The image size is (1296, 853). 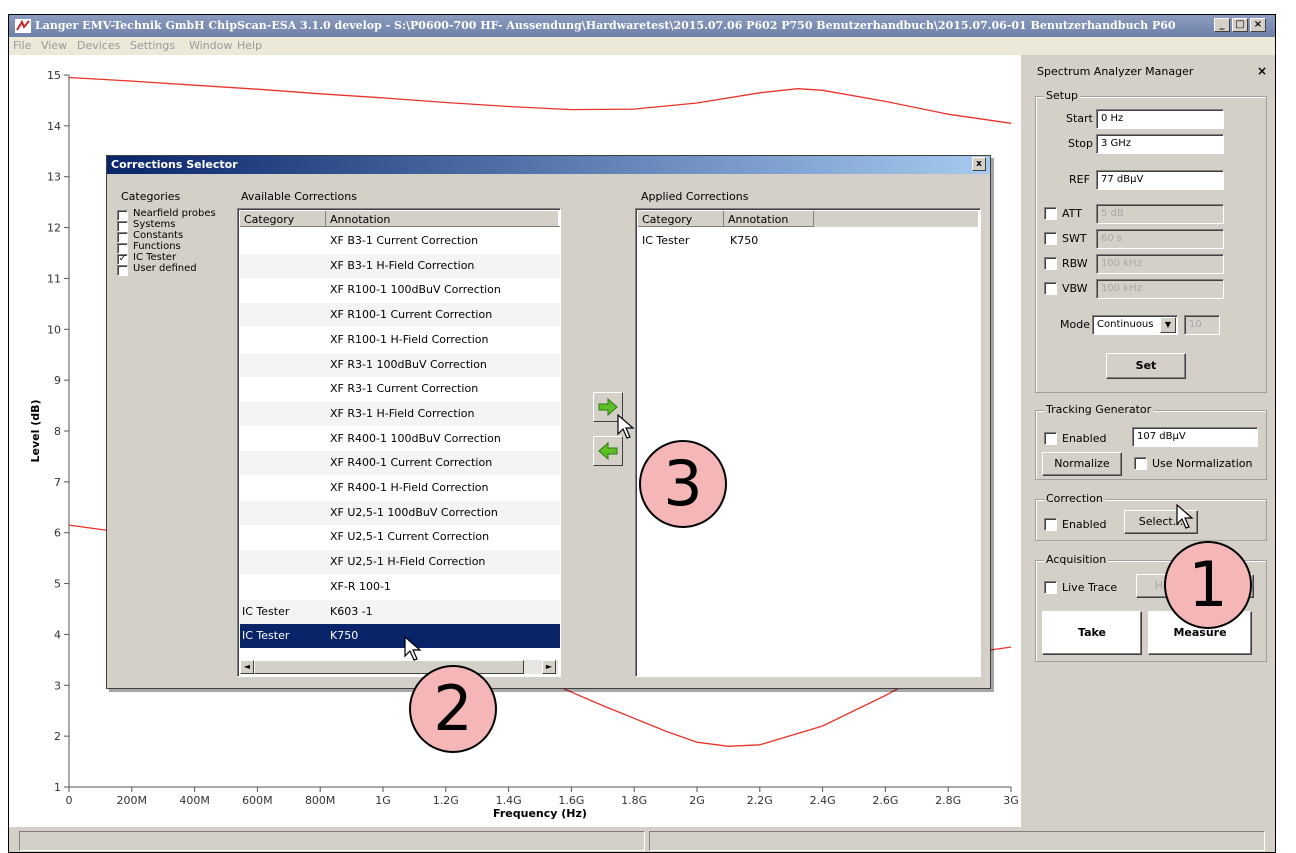 I want to click on start-input: 0 Hz, so click(x=1160, y=119).